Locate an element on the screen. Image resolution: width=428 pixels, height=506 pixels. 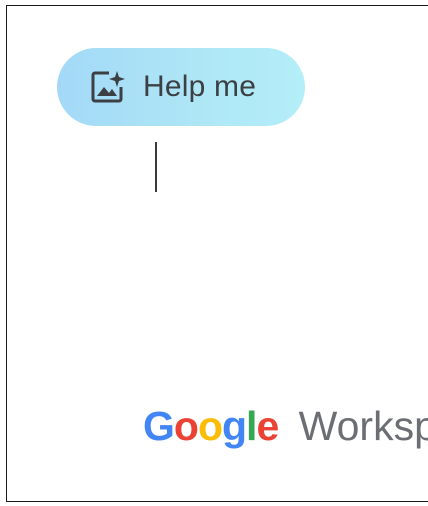
help-me-label: Help me is located at coordinates (200, 86).